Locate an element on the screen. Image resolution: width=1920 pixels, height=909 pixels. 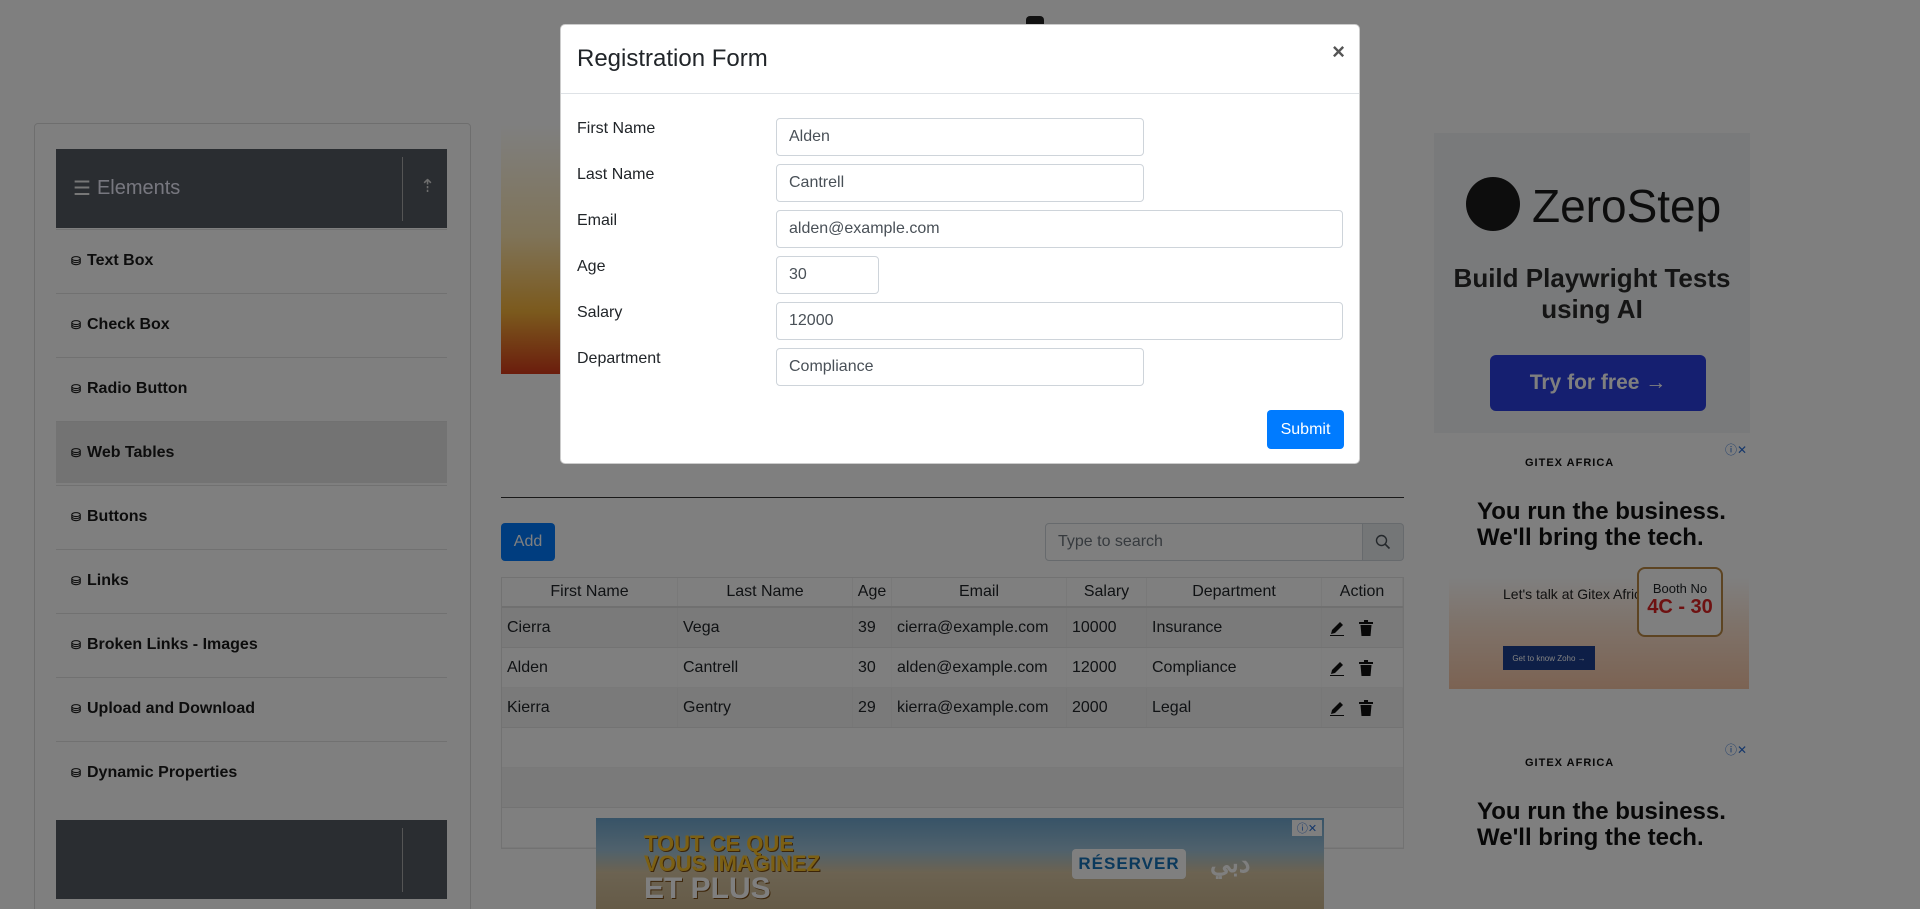
email-label: Email is located at coordinates (597, 220).